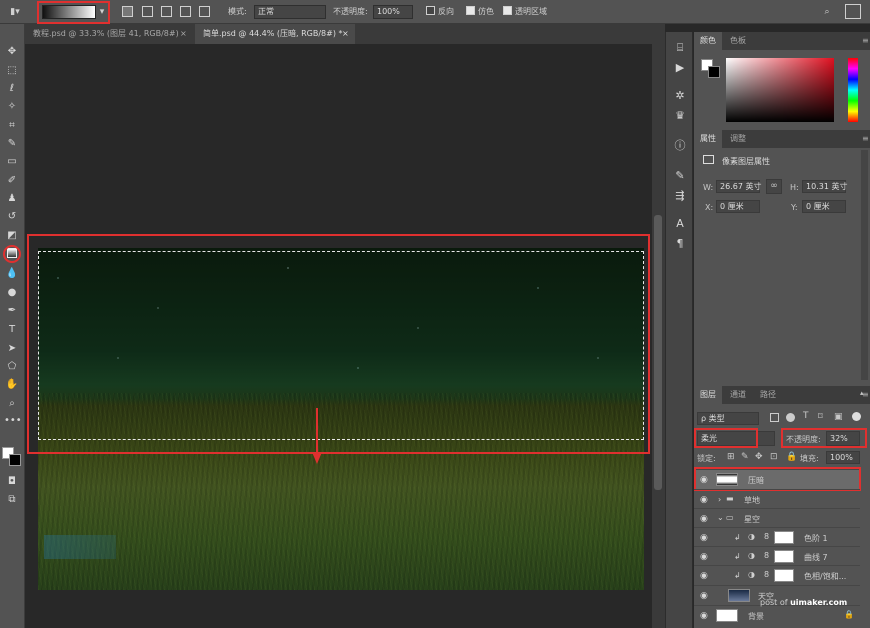 This screenshot has width=870, height=628. What do you see at coordinates (127, 11) in the screenshot?
I see `linear-gradient-icon` at bounding box center [127, 11].